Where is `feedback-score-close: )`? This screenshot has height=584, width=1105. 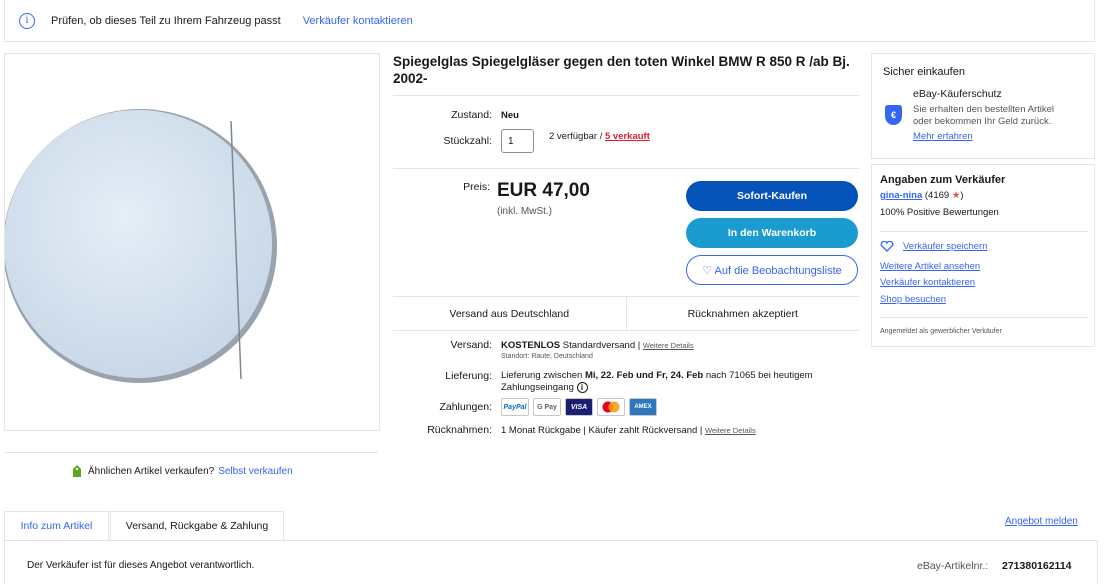 feedback-score-close: ) is located at coordinates (962, 195).